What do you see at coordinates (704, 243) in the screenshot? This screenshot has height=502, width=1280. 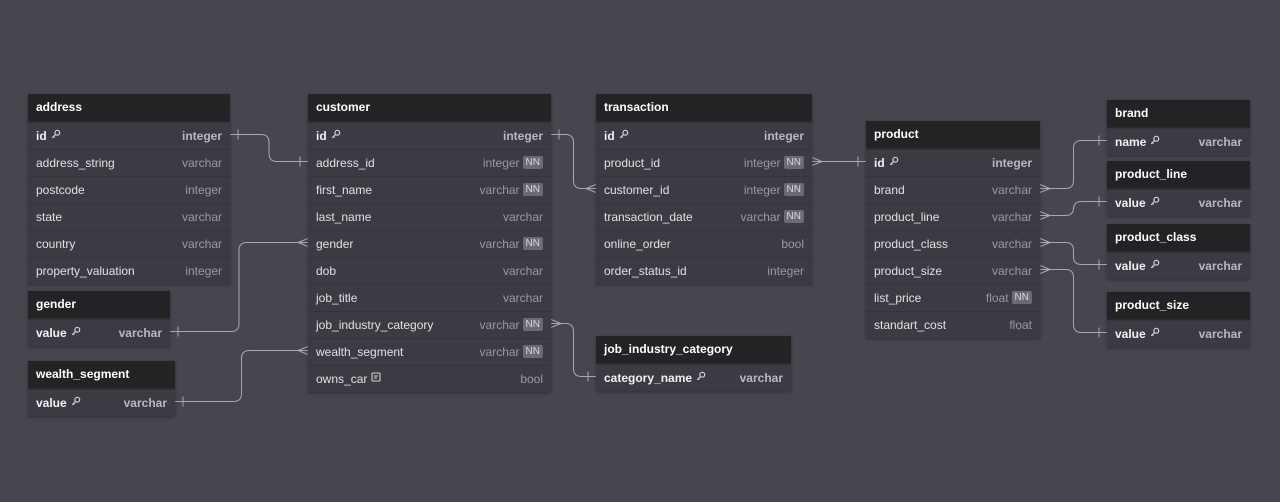 I see `column-row: online_order bool` at bounding box center [704, 243].